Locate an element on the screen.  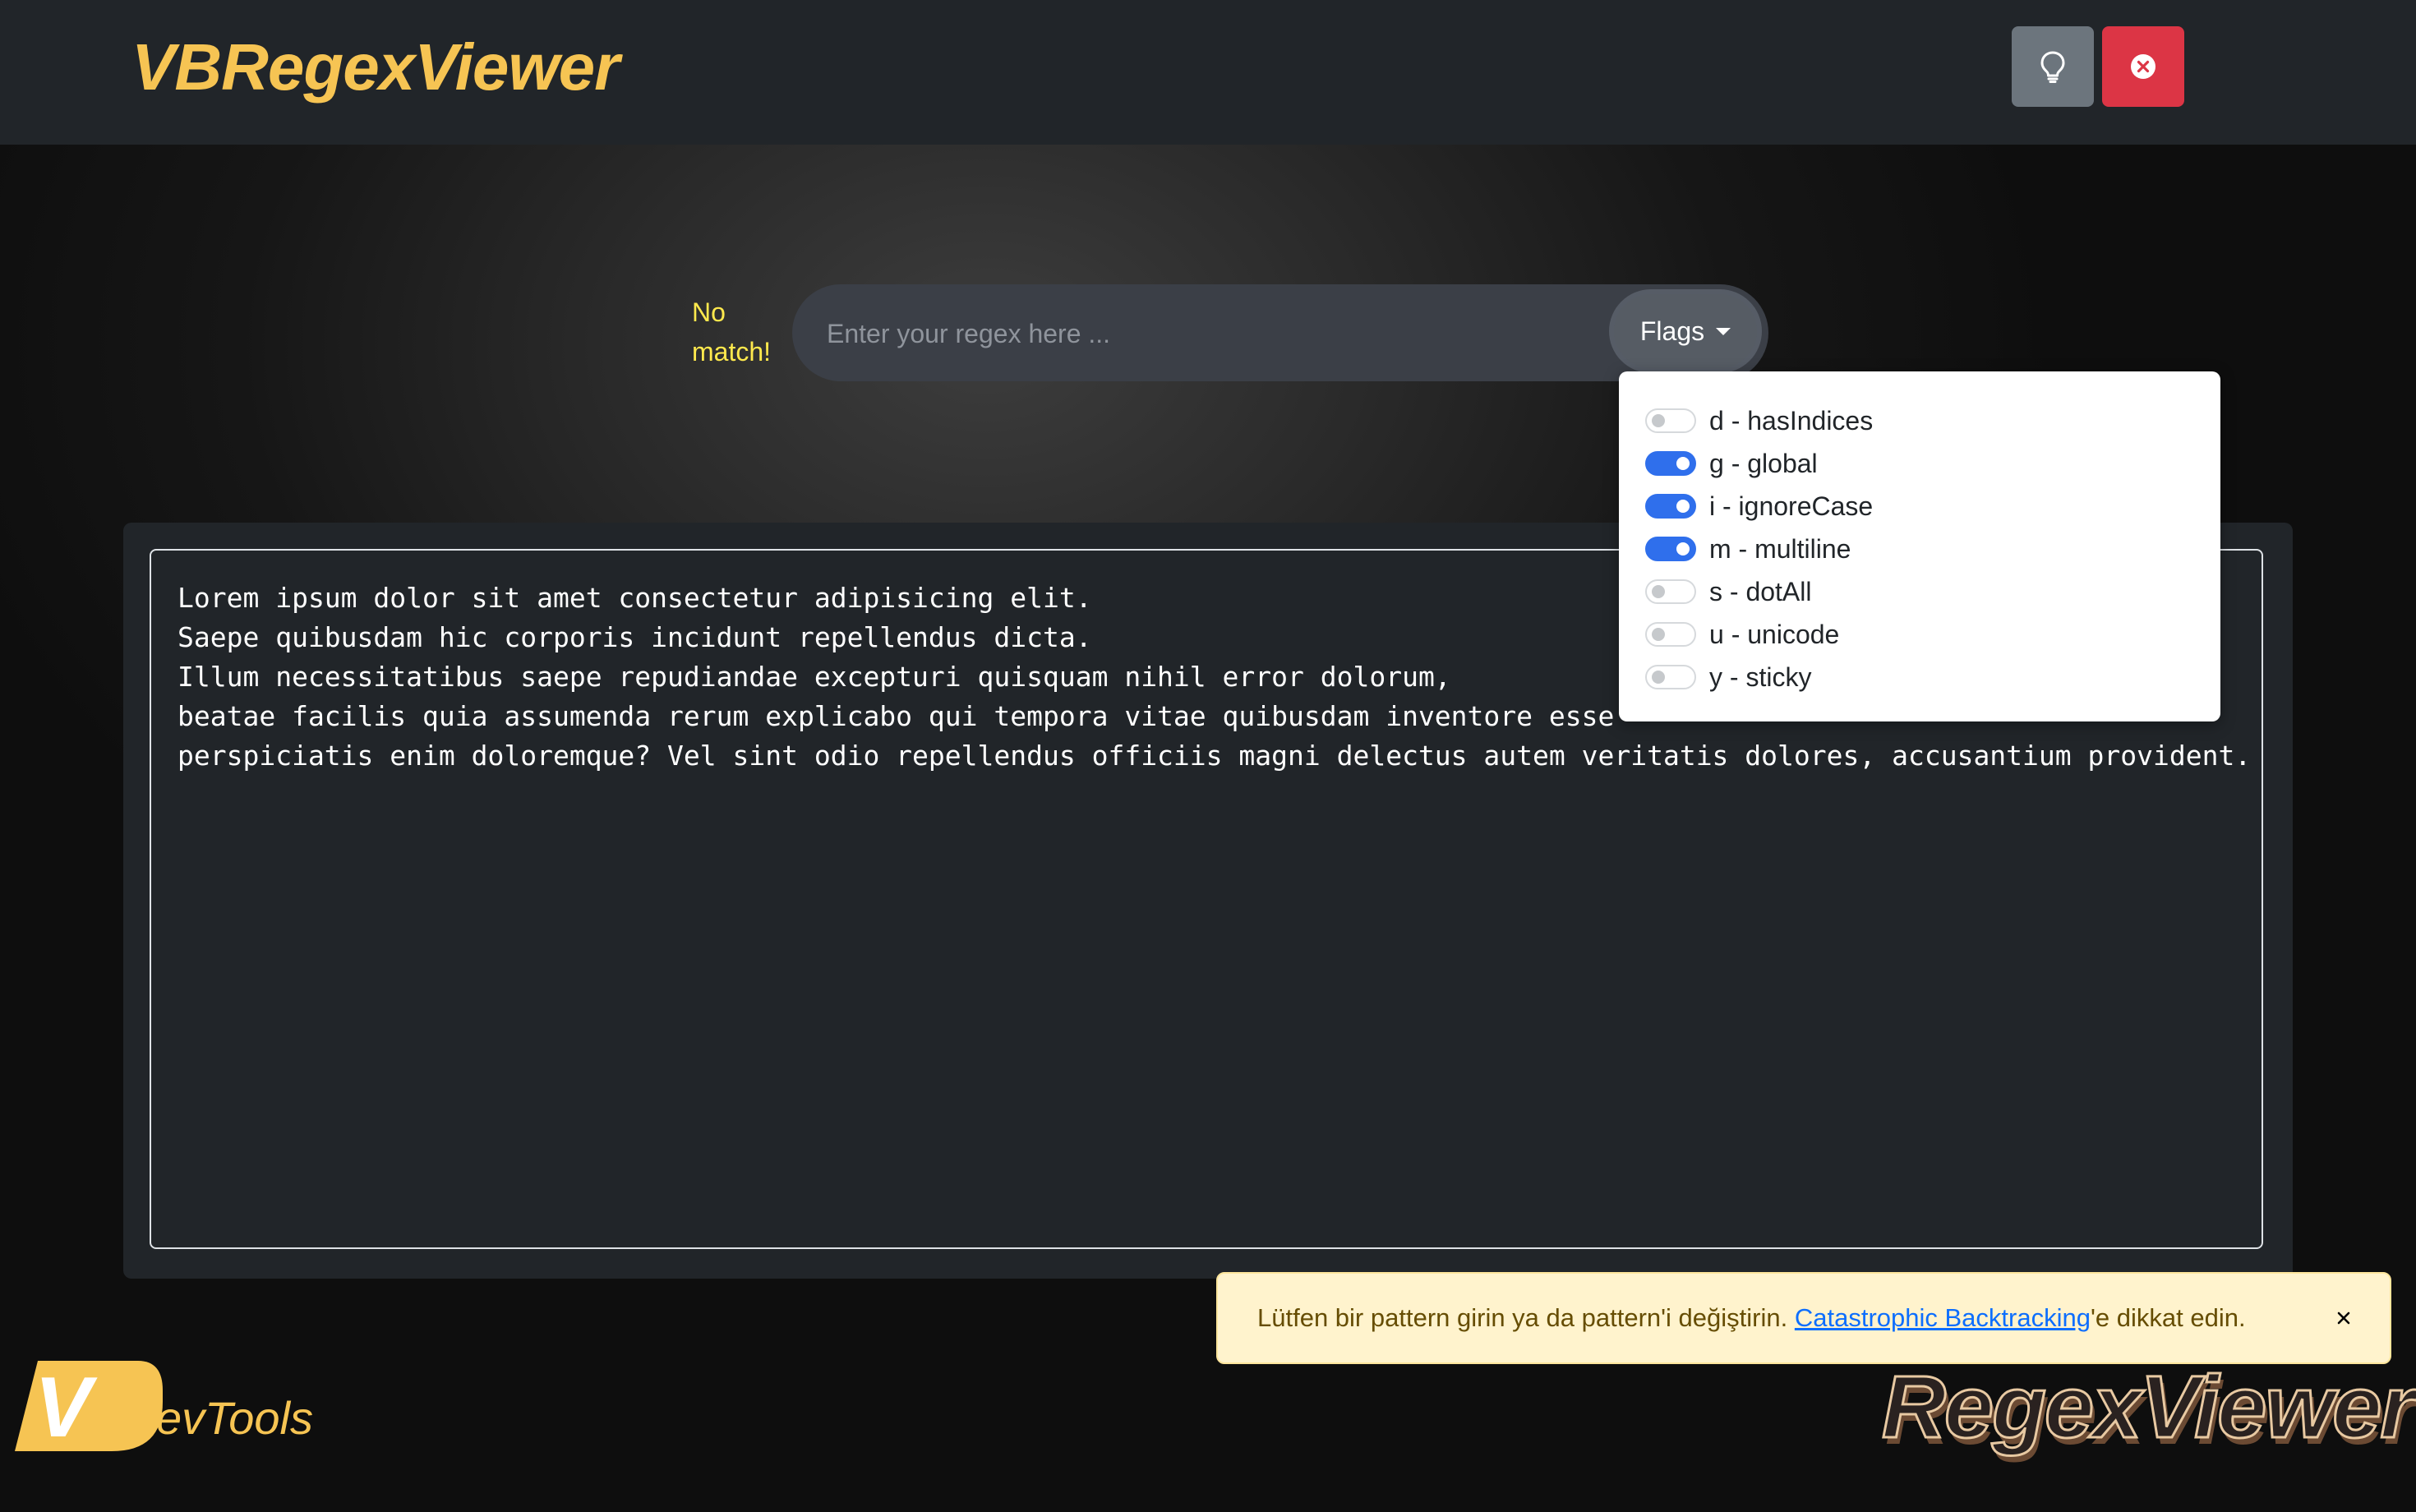
no-match-status: No match! is located at coordinates (732, 331).